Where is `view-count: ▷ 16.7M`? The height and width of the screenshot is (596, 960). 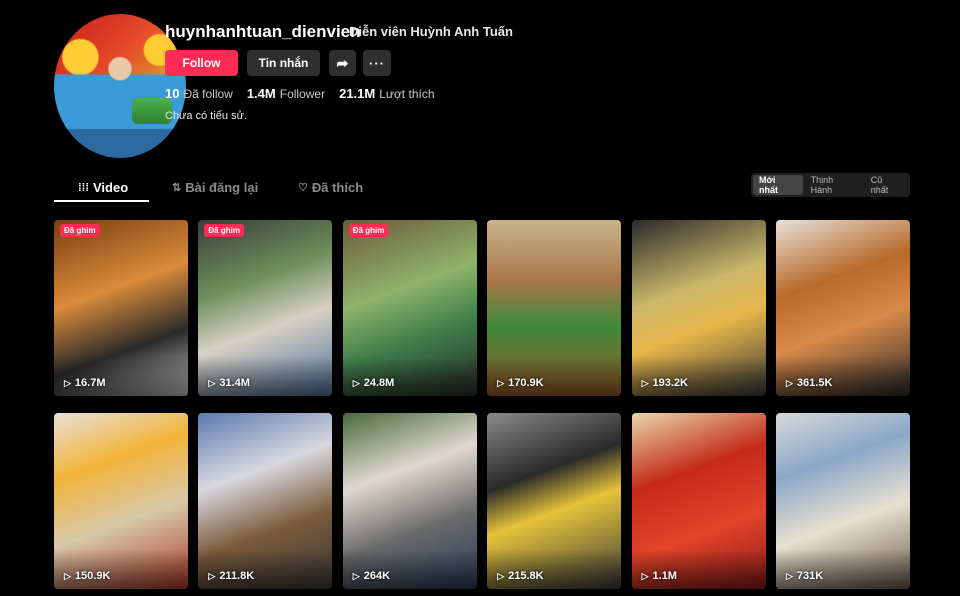 view-count: ▷ 16.7M is located at coordinates (85, 383).